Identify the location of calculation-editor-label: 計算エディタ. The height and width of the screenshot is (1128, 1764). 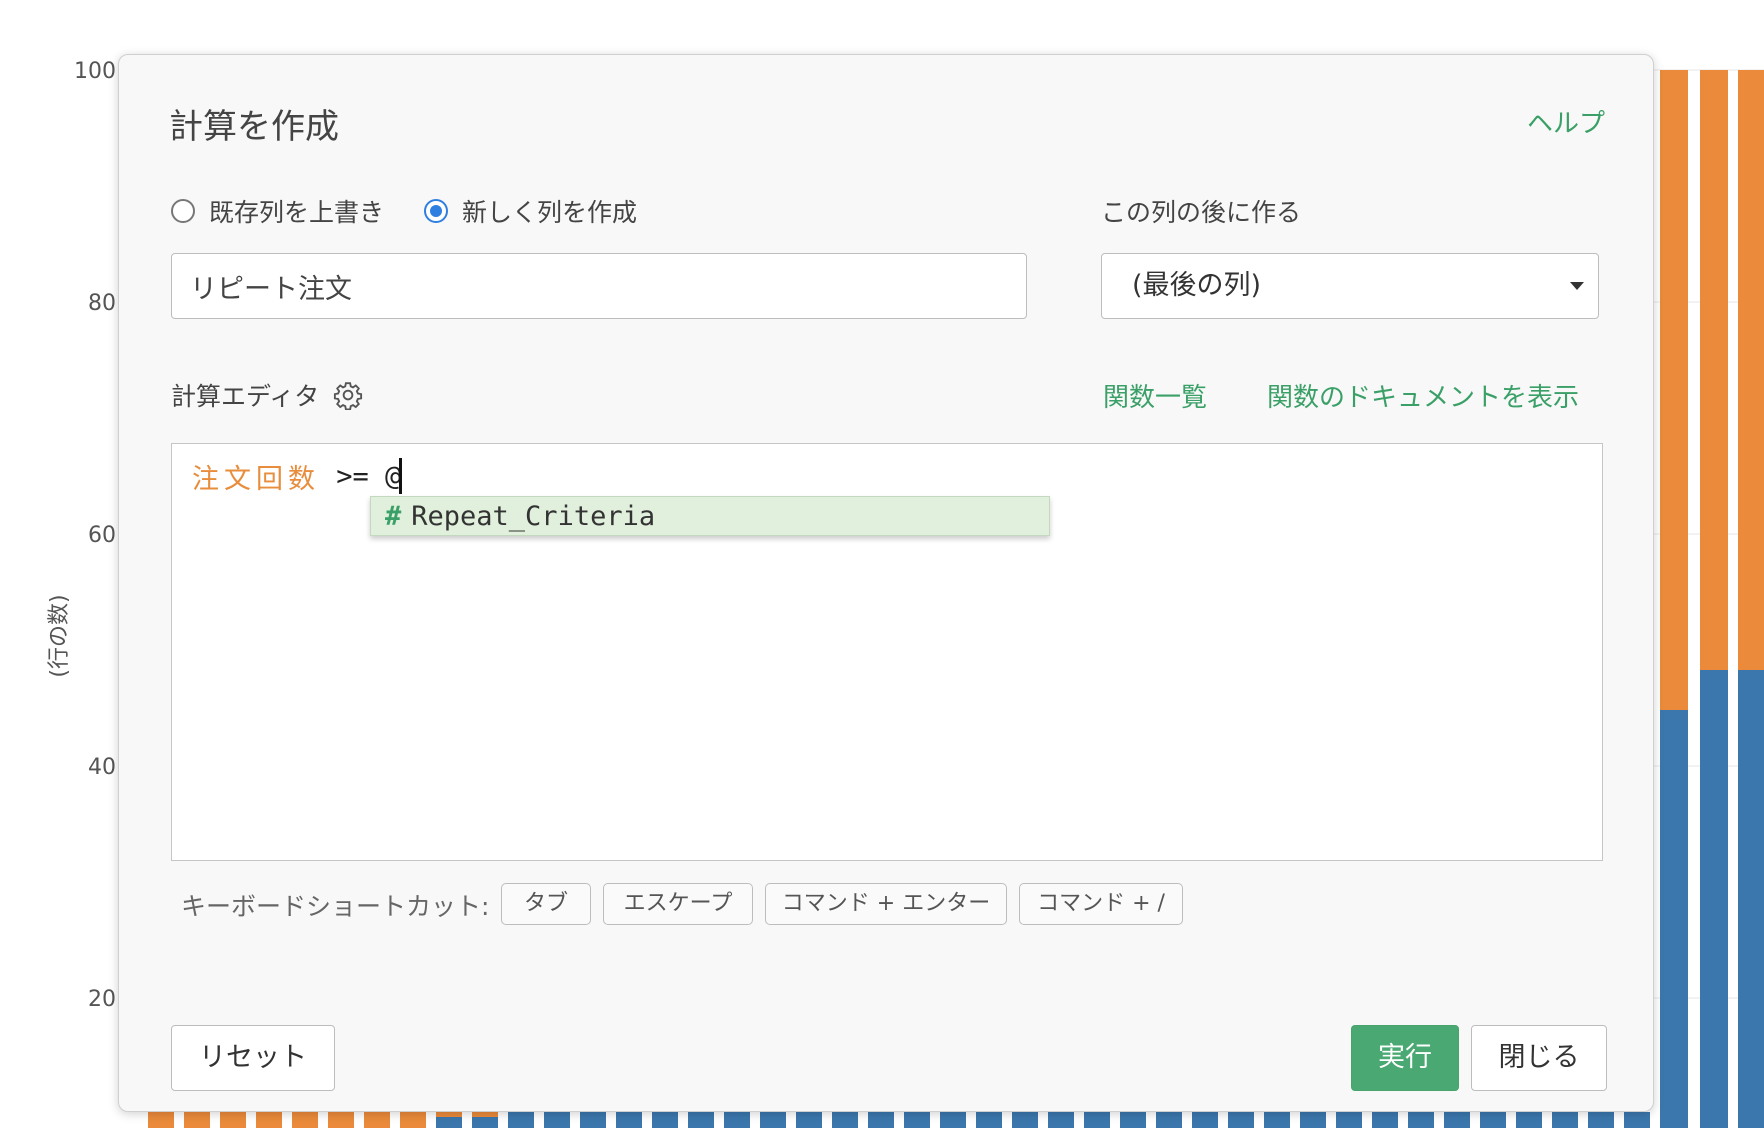
(267, 395).